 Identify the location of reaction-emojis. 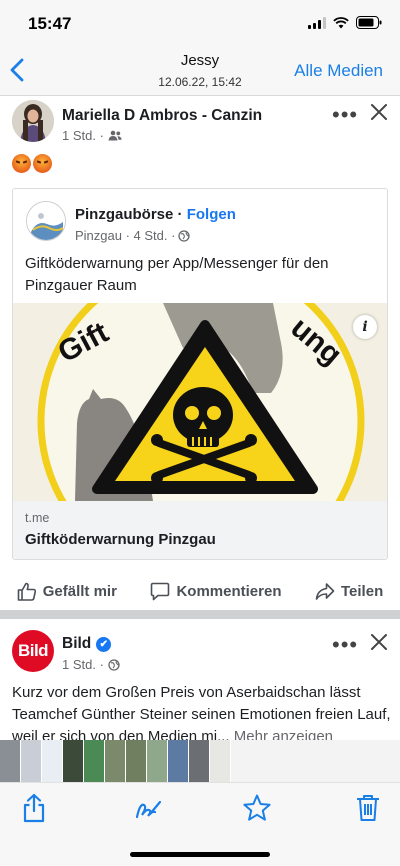
(32, 163).